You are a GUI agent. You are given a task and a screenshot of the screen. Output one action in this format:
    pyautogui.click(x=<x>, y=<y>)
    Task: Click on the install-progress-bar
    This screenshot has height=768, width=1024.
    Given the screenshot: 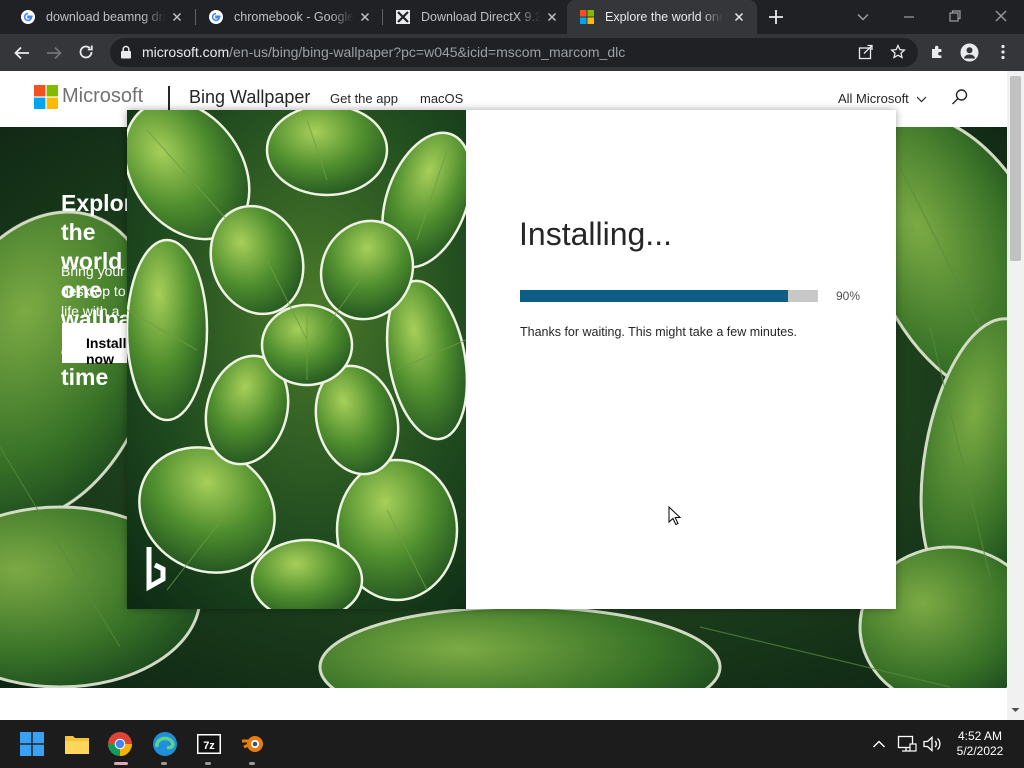 What is the action you would take?
    pyautogui.click(x=669, y=296)
    